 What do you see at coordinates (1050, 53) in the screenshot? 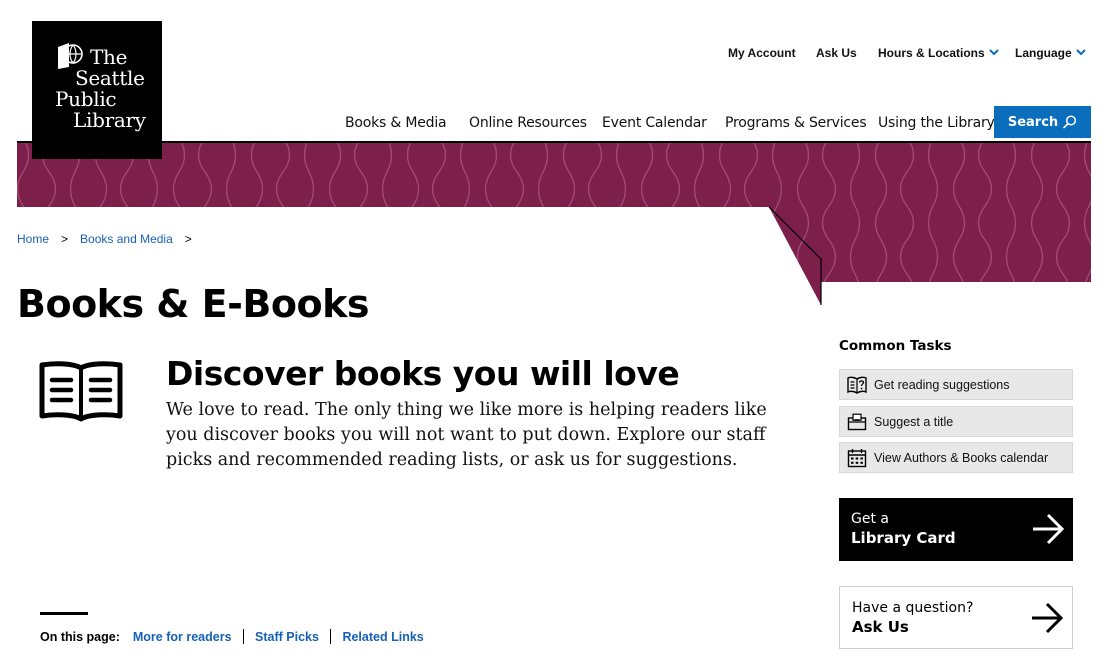
I see `language-dropdown: Language` at bounding box center [1050, 53].